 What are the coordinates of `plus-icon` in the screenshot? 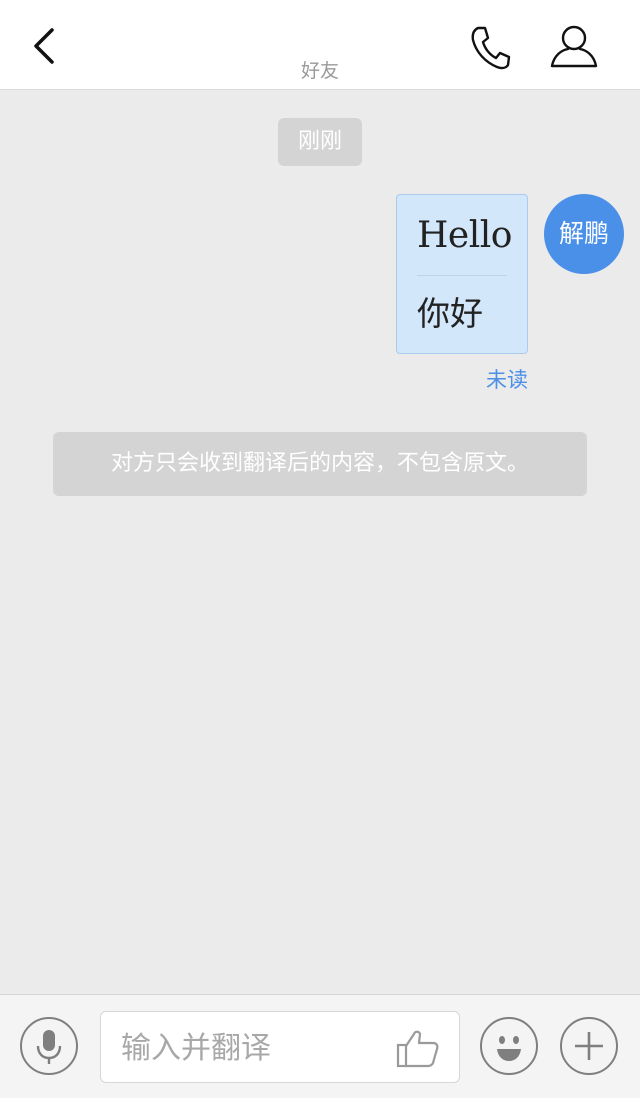 It's located at (589, 1046).